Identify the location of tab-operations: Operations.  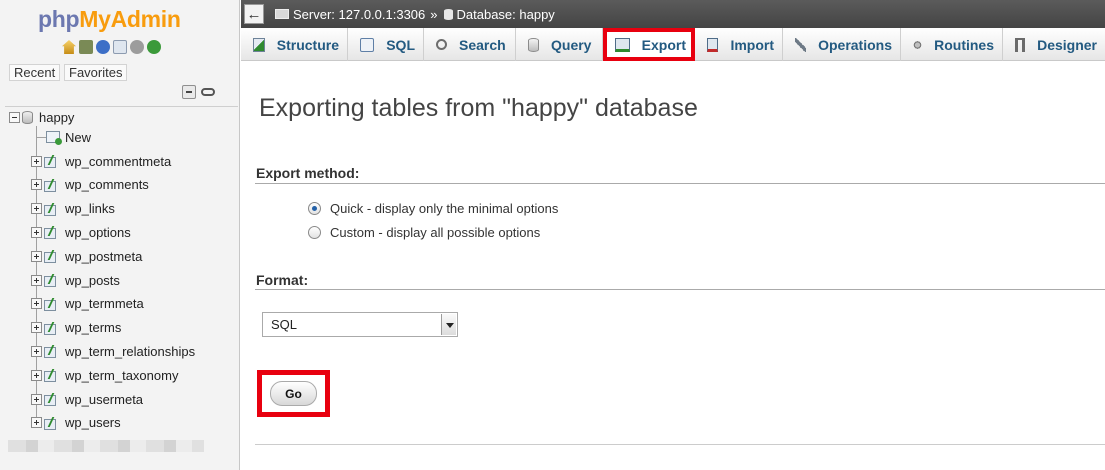
(842, 44).